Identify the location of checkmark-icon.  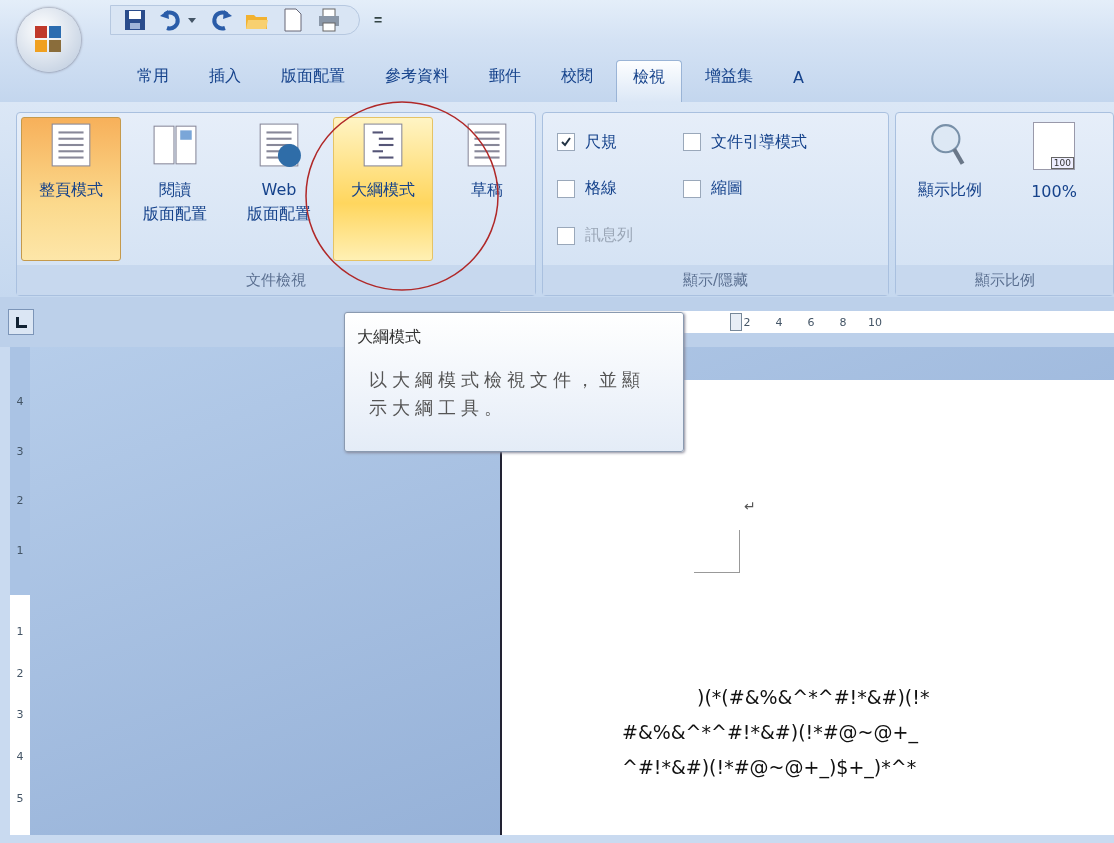
(566, 142).